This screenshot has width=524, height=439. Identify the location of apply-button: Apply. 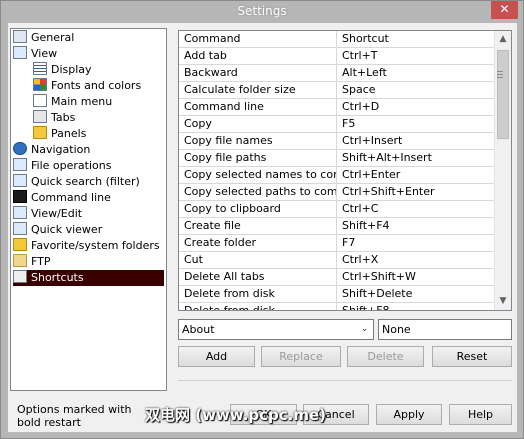
(409, 414).